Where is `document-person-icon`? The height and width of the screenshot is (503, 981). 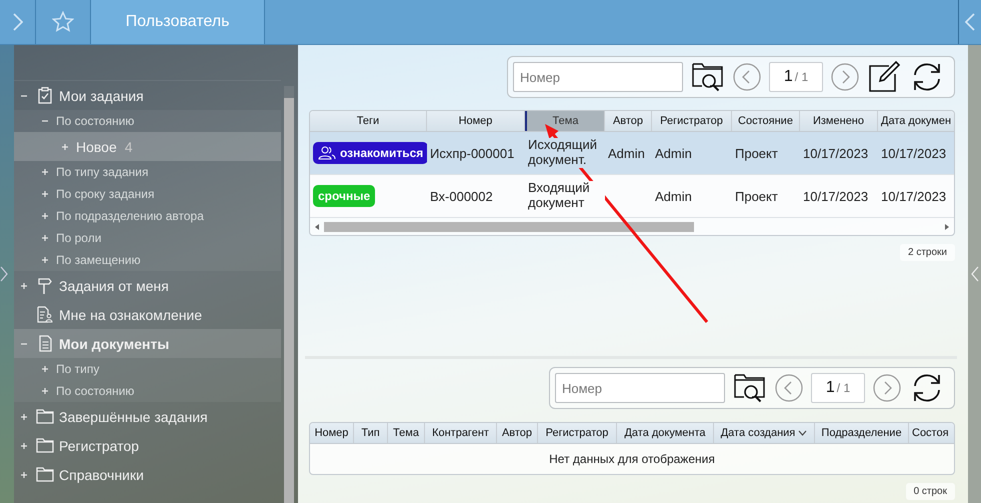 document-person-icon is located at coordinates (45, 314).